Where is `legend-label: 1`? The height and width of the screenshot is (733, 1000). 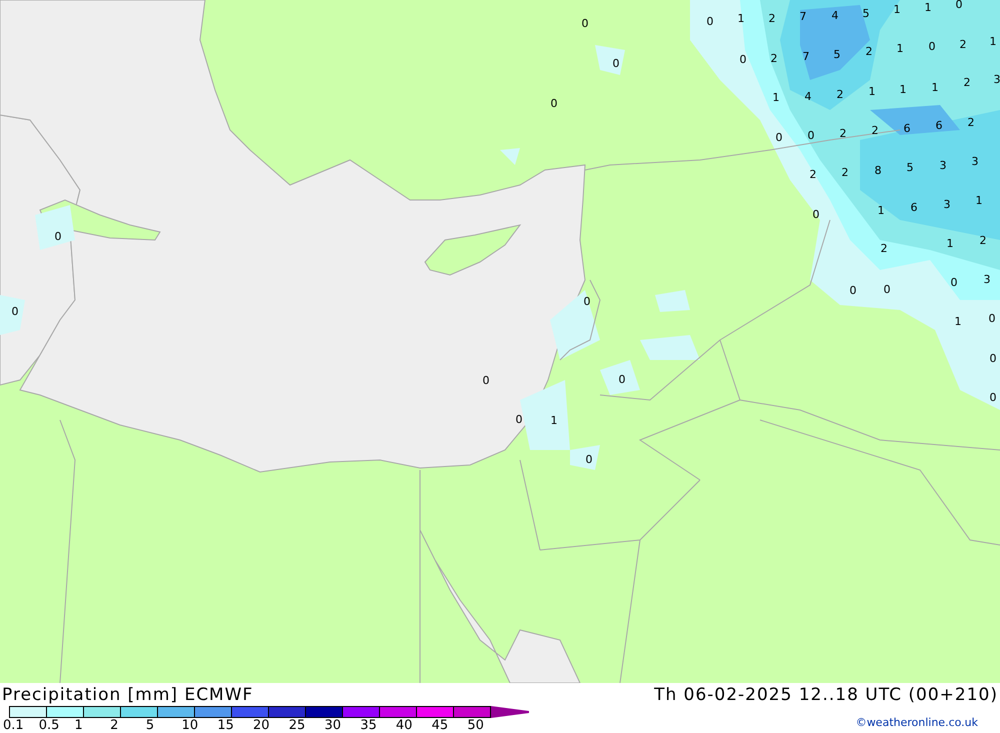 legend-label: 1 is located at coordinates (79, 725).